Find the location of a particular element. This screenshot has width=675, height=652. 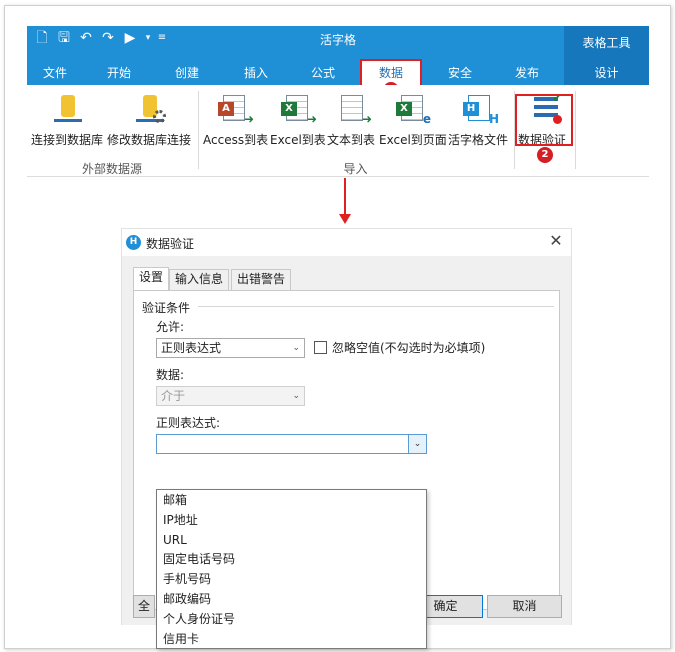

allow-select: 正则表达式 ⌄ is located at coordinates (230, 348).